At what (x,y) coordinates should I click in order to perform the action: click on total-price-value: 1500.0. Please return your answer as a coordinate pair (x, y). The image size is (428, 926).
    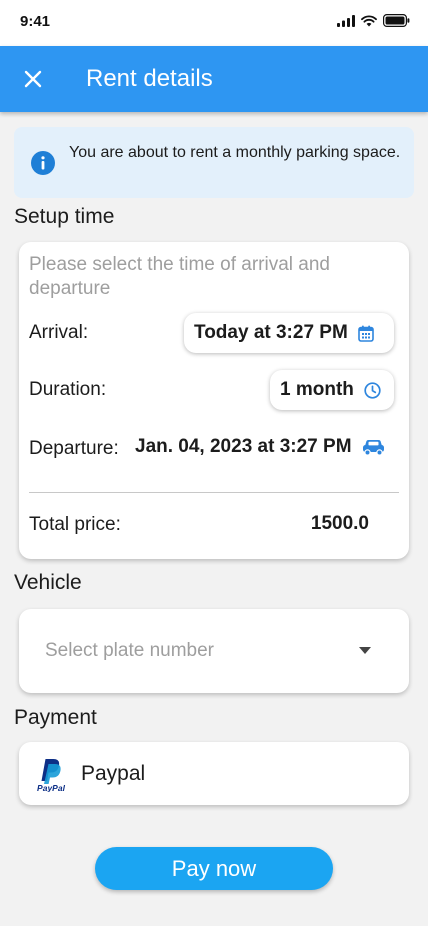
    Looking at the image, I should click on (339, 523).